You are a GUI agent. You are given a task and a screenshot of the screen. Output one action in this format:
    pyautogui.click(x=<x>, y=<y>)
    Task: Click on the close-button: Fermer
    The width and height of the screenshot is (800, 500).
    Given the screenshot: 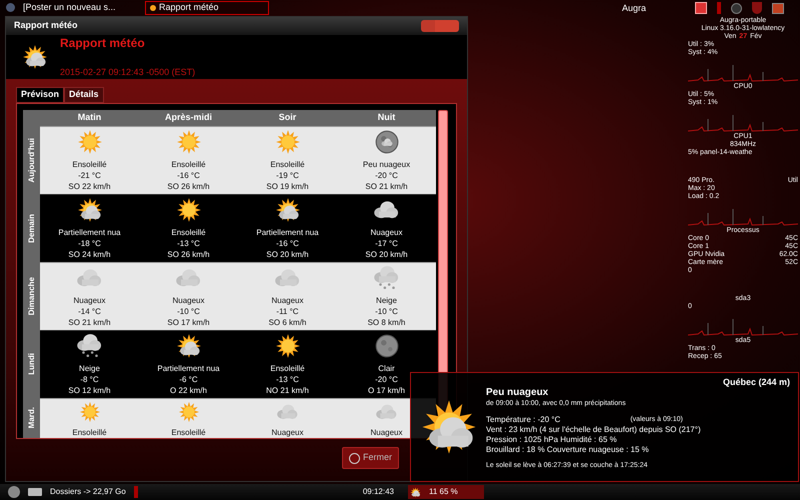 What is the action you would take?
    pyautogui.click(x=370, y=458)
    